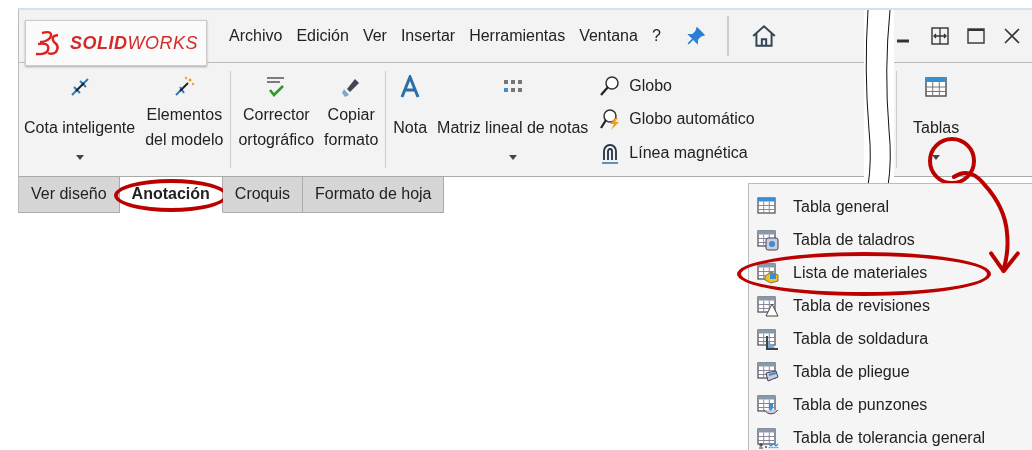 Image resolution: width=1032 pixels, height=450 pixels. I want to click on home-icon, so click(763, 36).